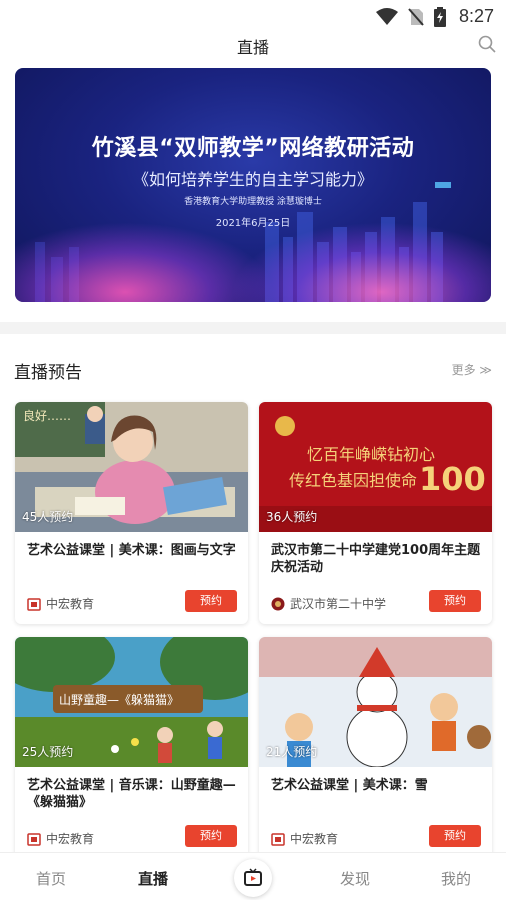  What do you see at coordinates (416, 17) in the screenshot?
I see `no-sim-icon` at bounding box center [416, 17].